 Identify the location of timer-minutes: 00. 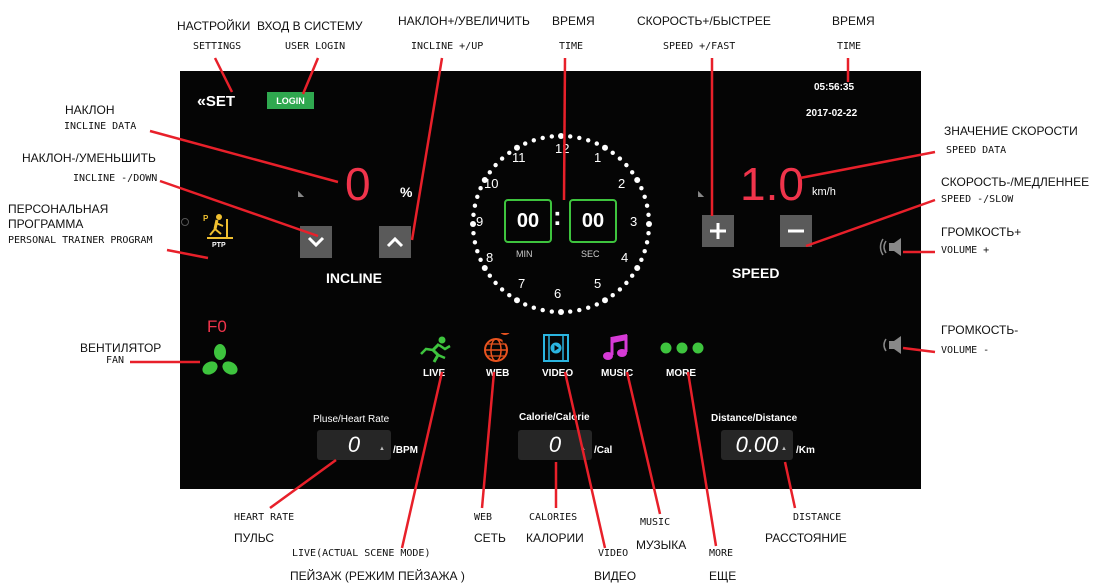
(528, 220).